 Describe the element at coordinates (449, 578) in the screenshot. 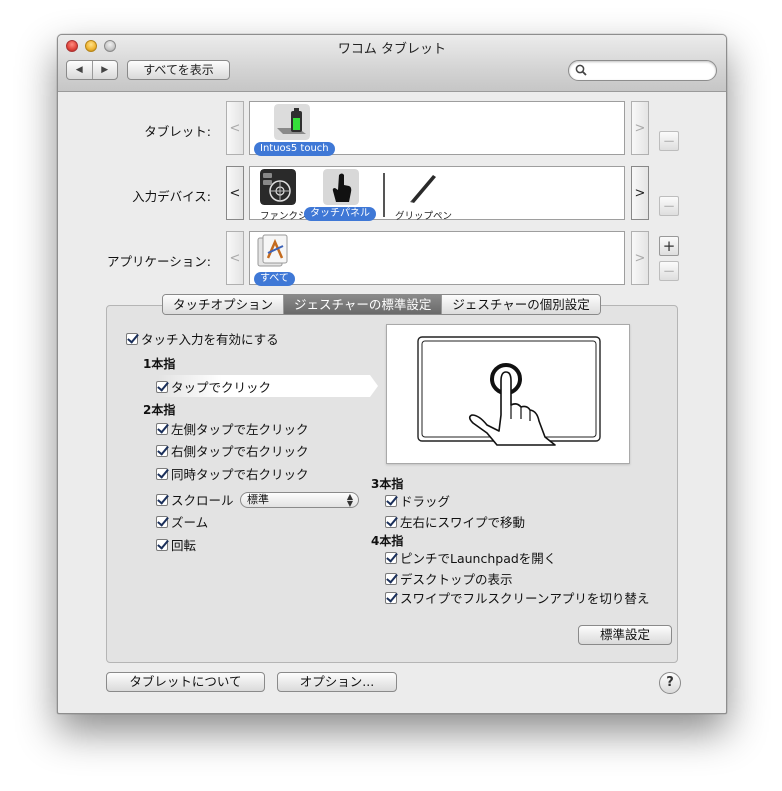

I see `show-desktop-checkbox: デスクトップの表示` at that location.